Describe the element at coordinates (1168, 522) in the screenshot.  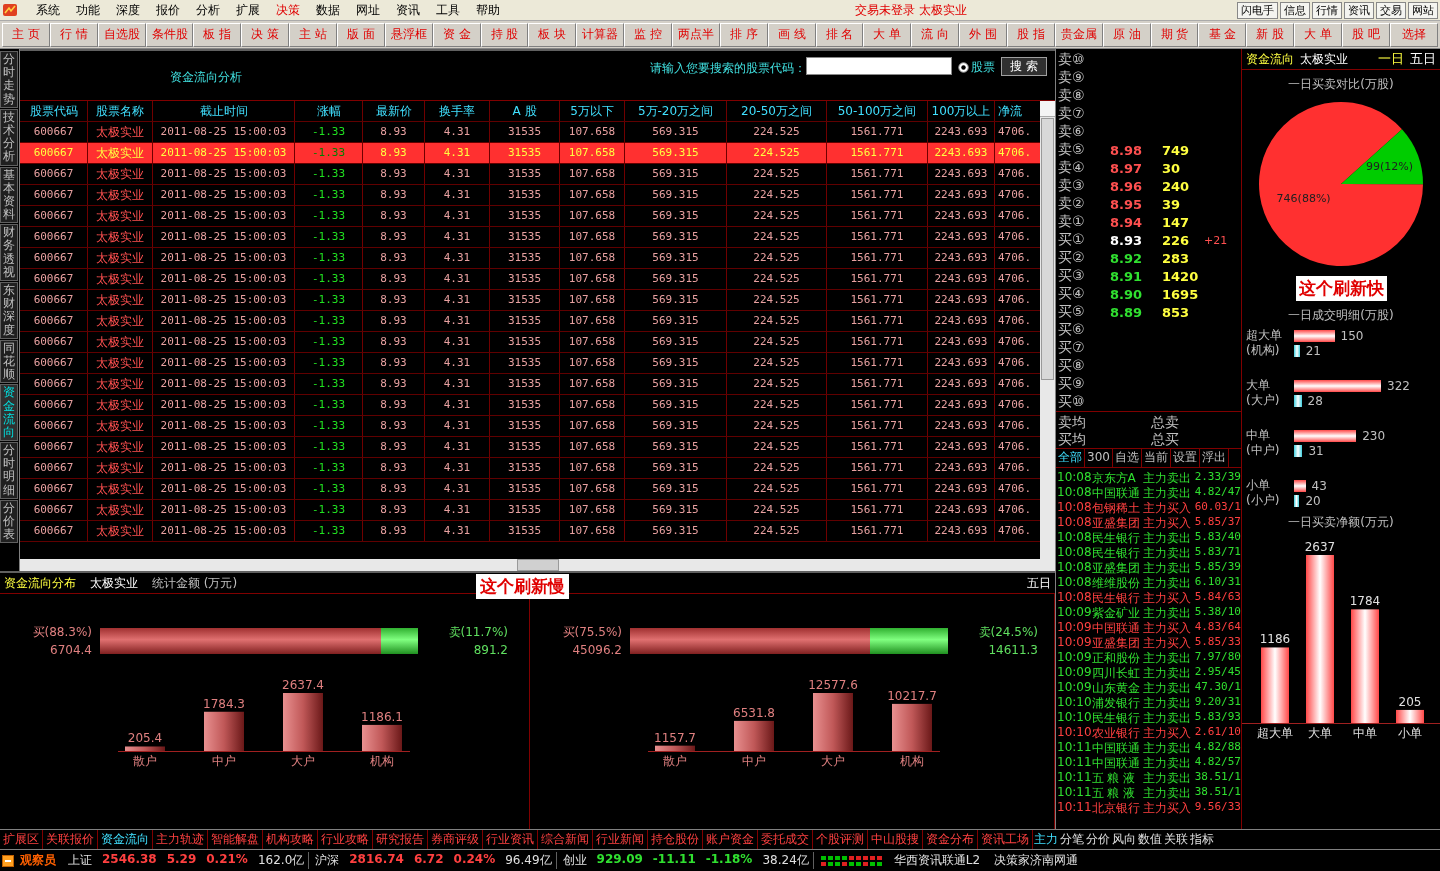
I see `tick-action: 主力买入` at that location.